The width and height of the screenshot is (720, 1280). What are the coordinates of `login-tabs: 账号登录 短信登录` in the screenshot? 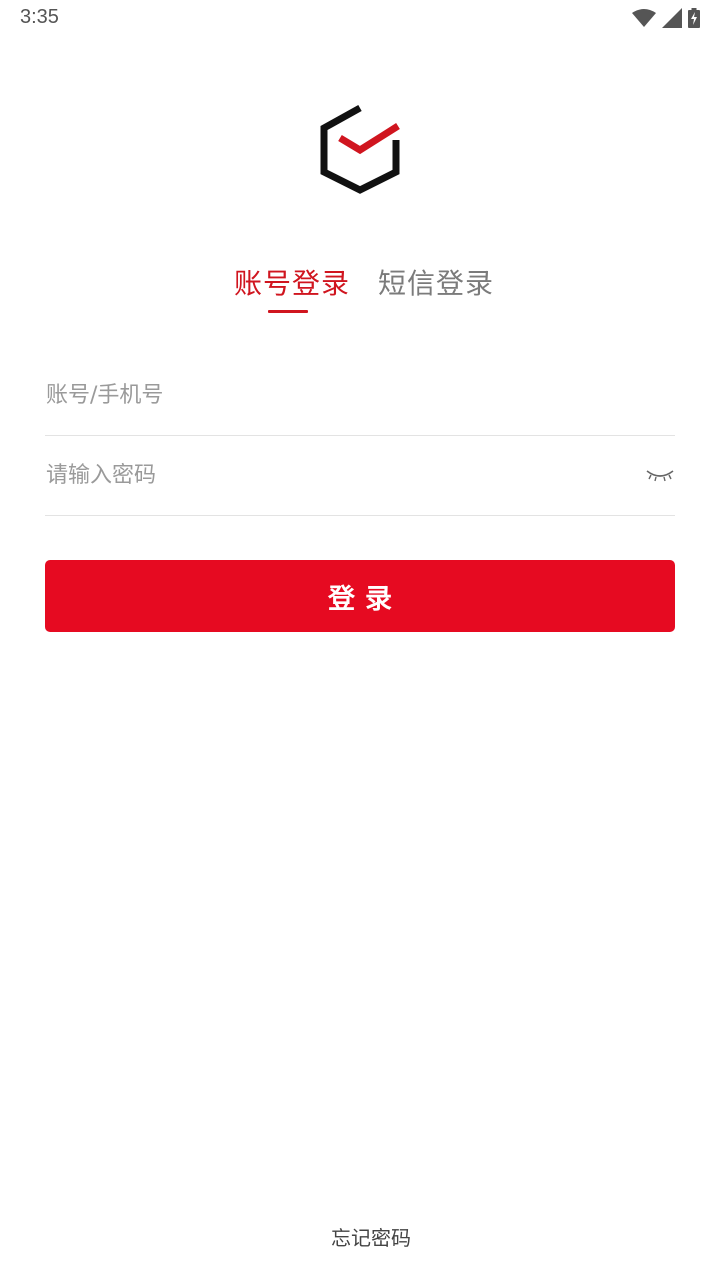 It's located at (360, 292).